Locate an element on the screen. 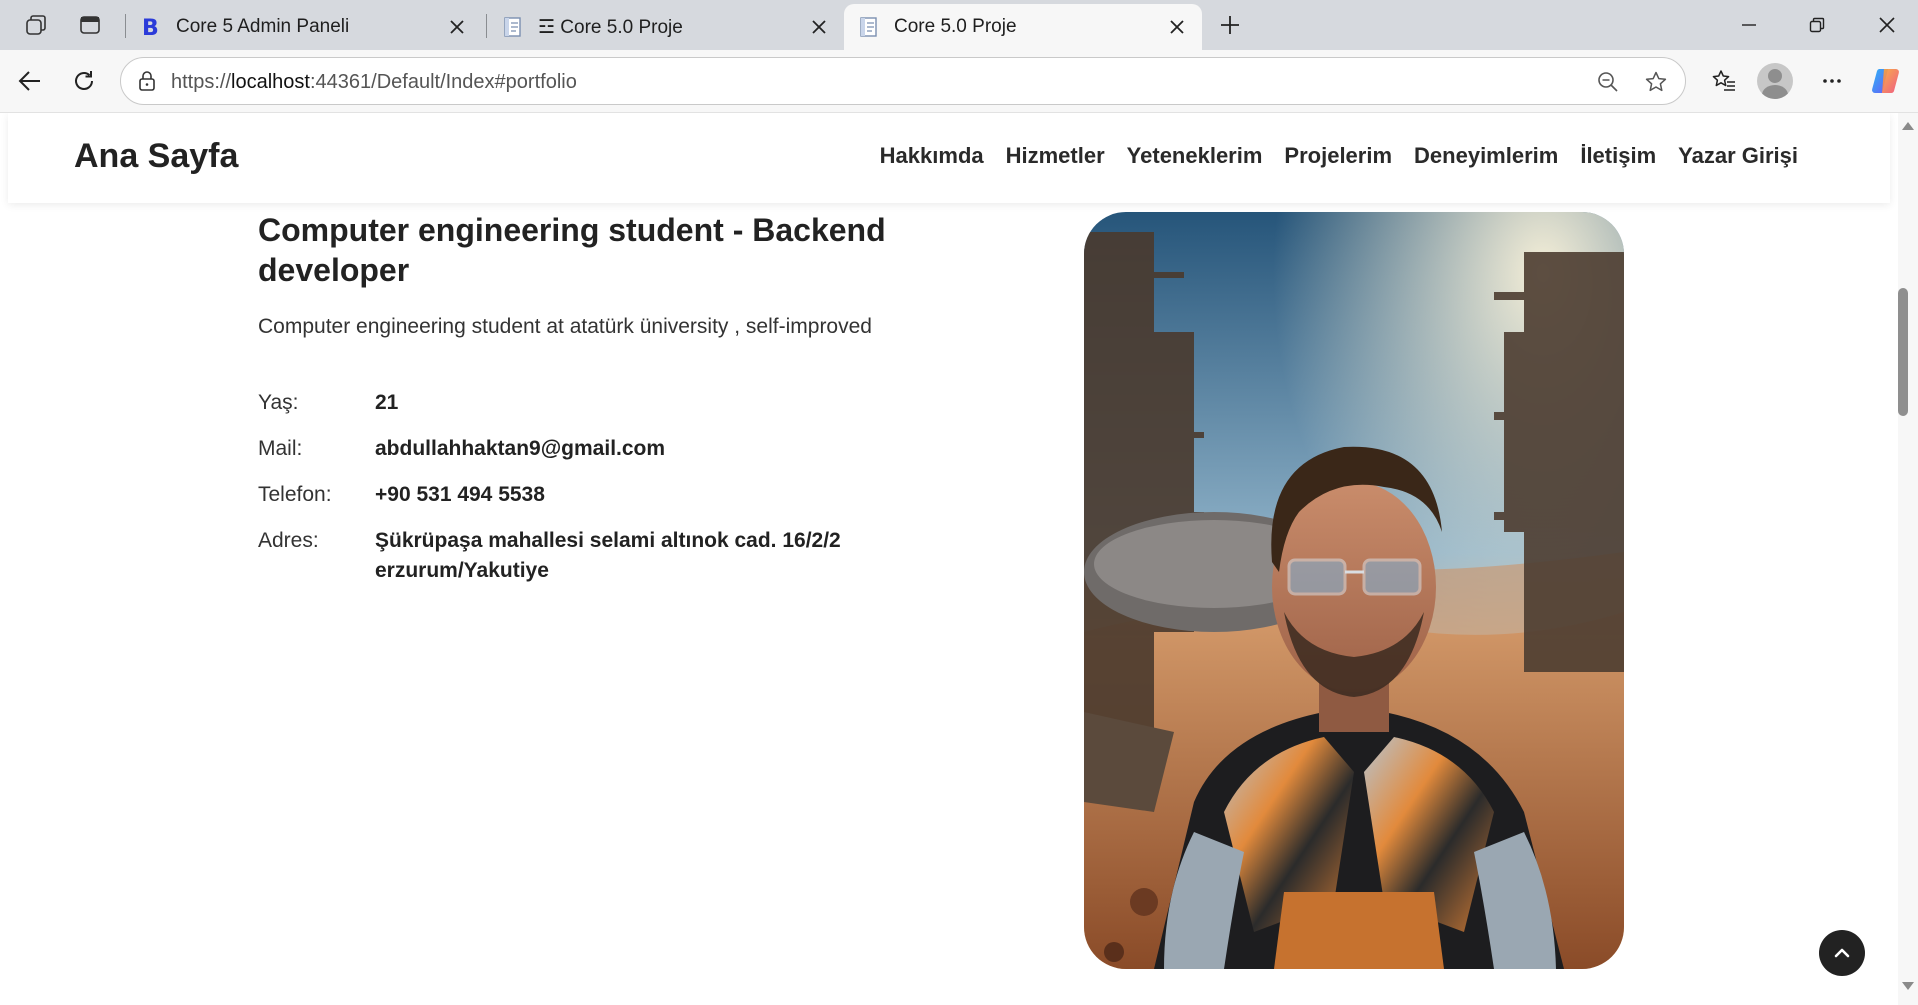 The image size is (1918, 1005). new-tab-icon is located at coordinates (1230, 25).